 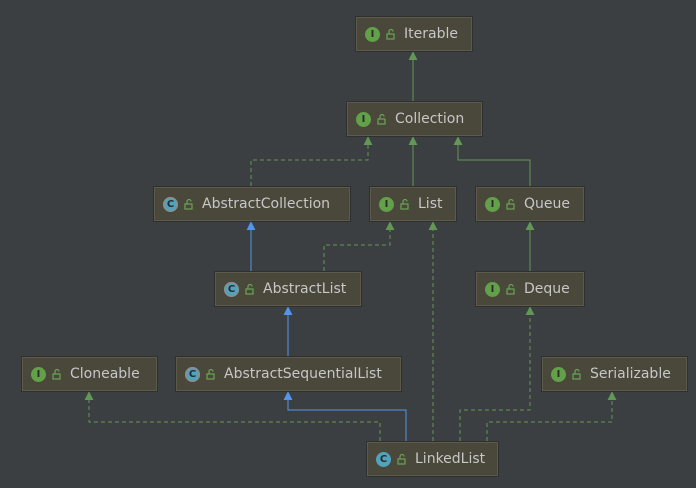 What do you see at coordinates (551, 416) in the screenshot?
I see `edge-linkedlist-implements-serializable` at bounding box center [551, 416].